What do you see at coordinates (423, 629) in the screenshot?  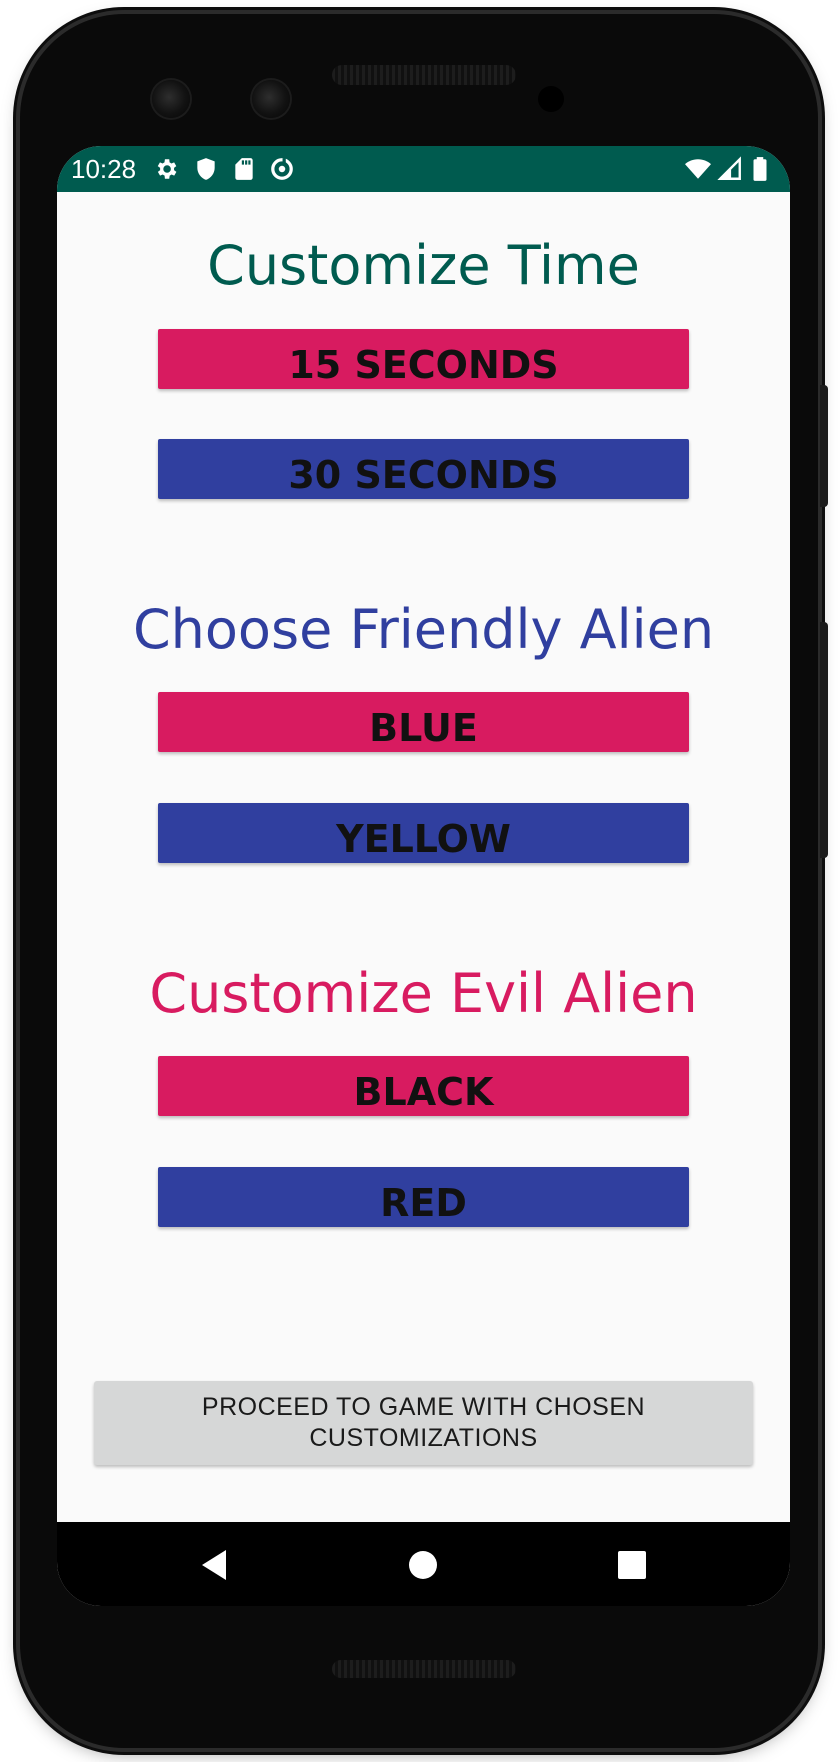 I see `friendly-alien-heading: Choose Friendly Alien` at bounding box center [423, 629].